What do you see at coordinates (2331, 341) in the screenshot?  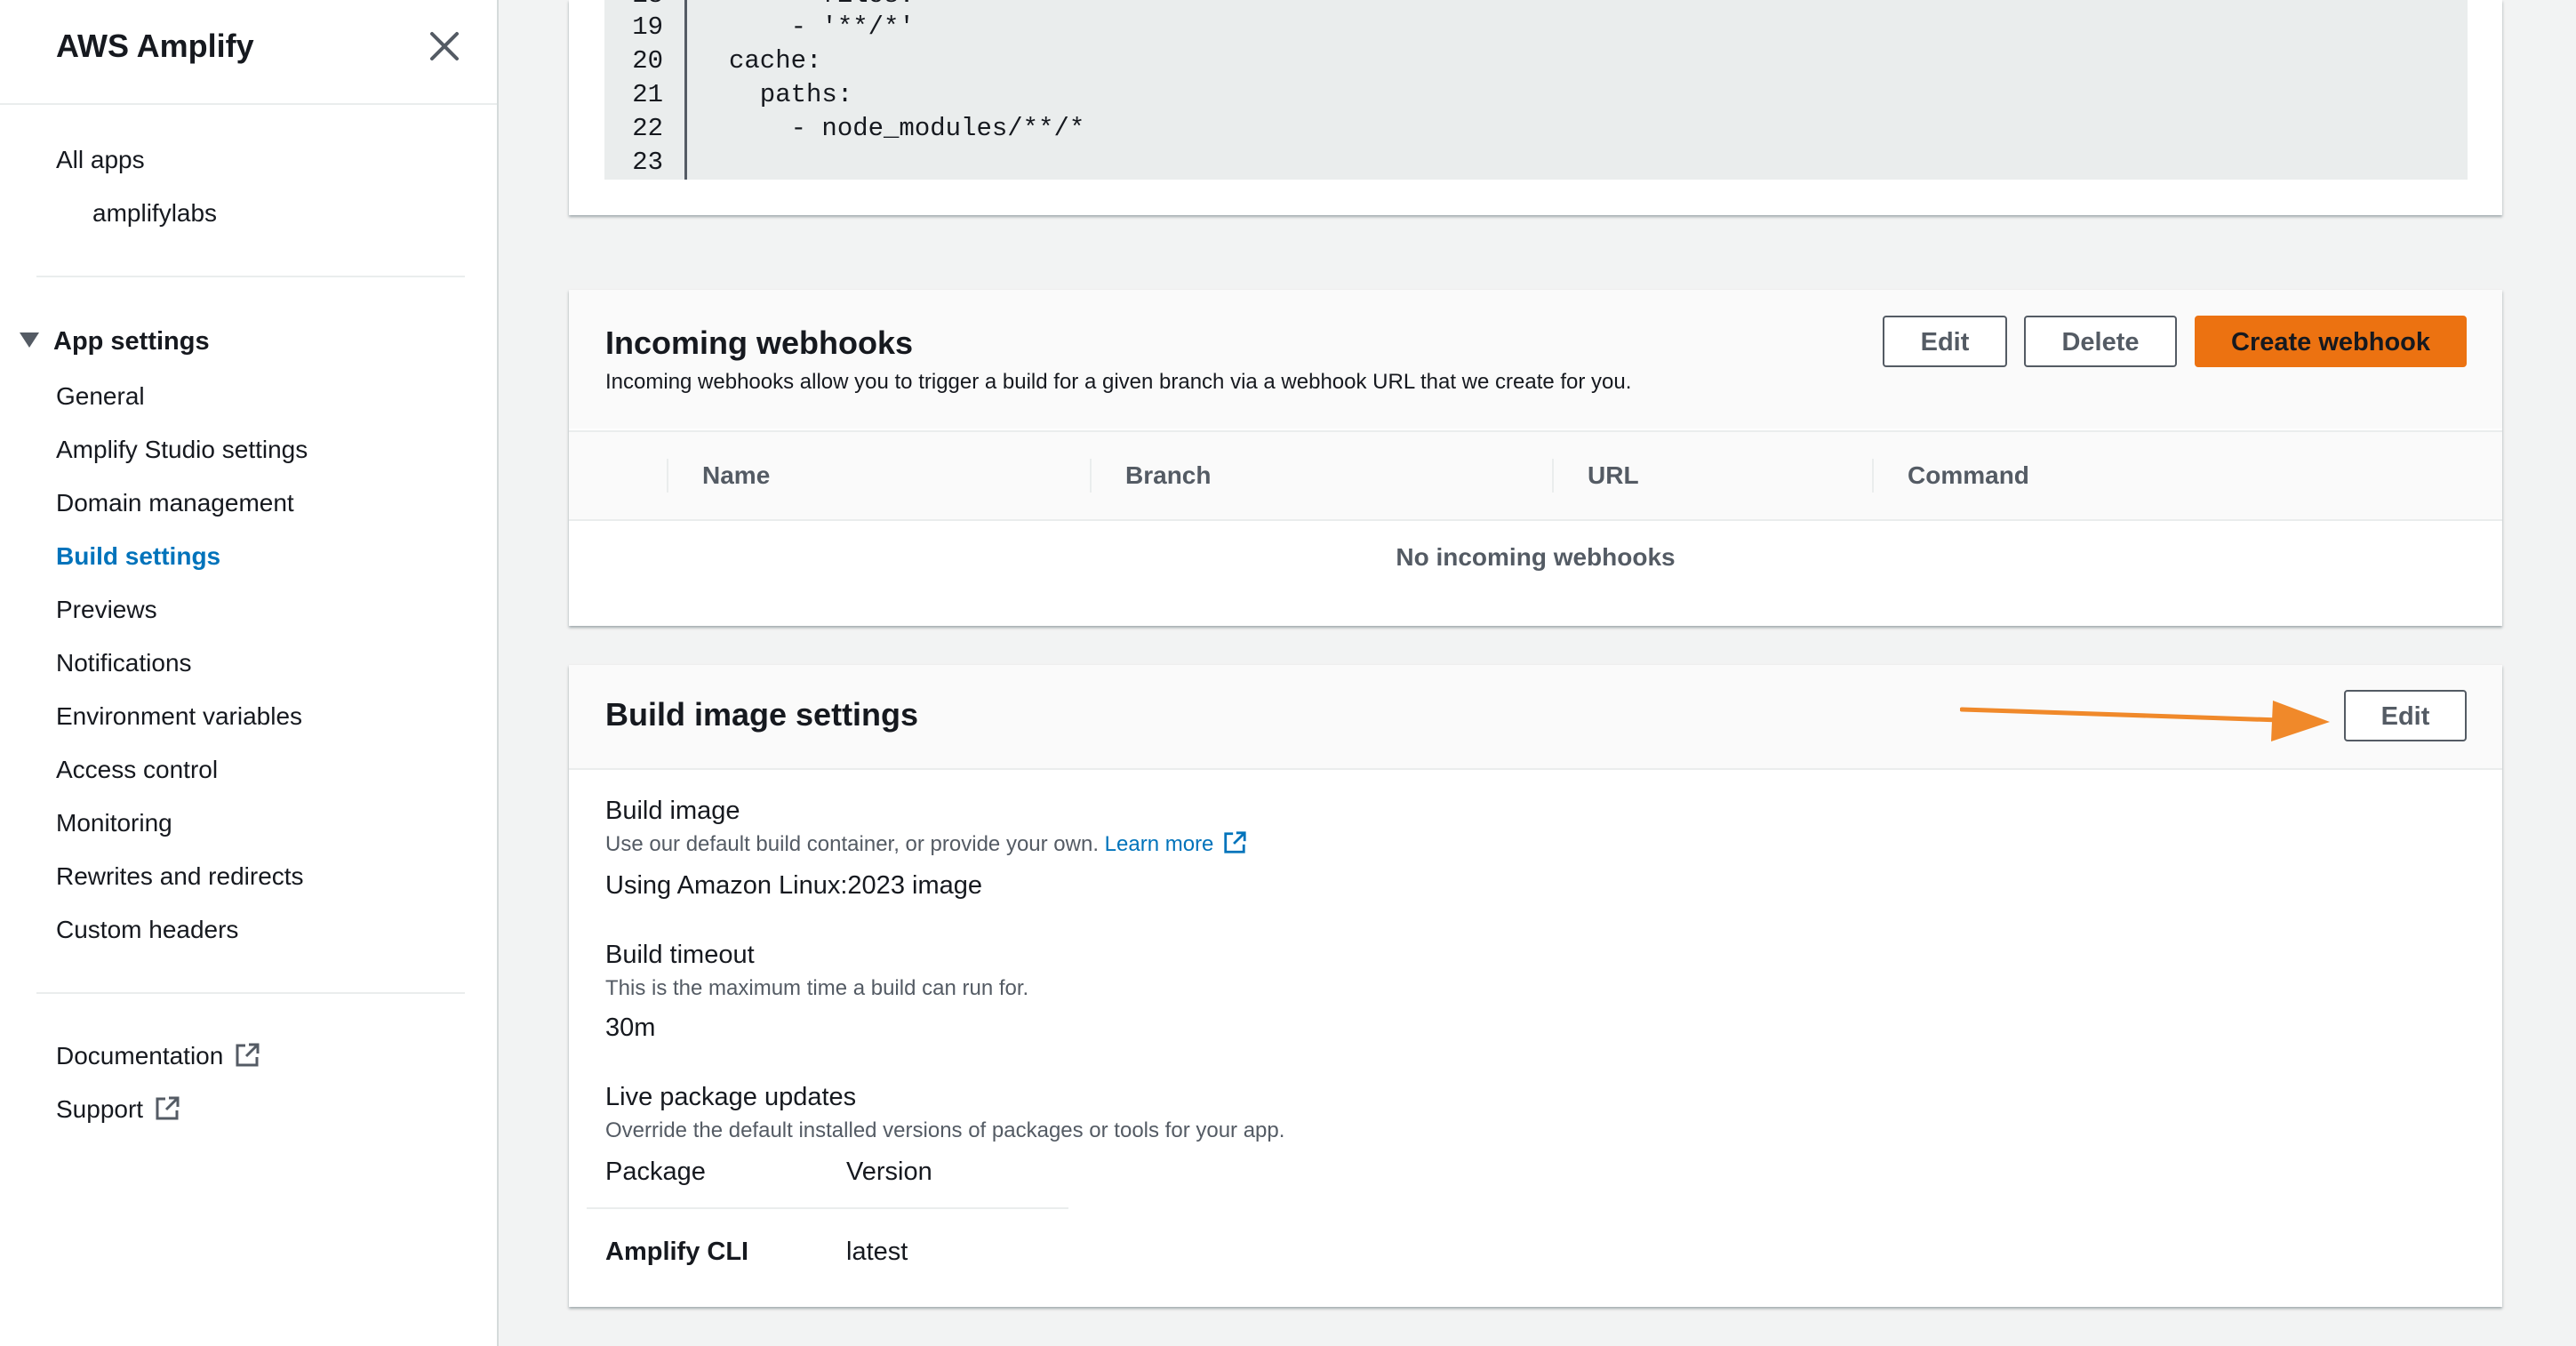 I see `create-webhook-button: Create webhook` at bounding box center [2331, 341].